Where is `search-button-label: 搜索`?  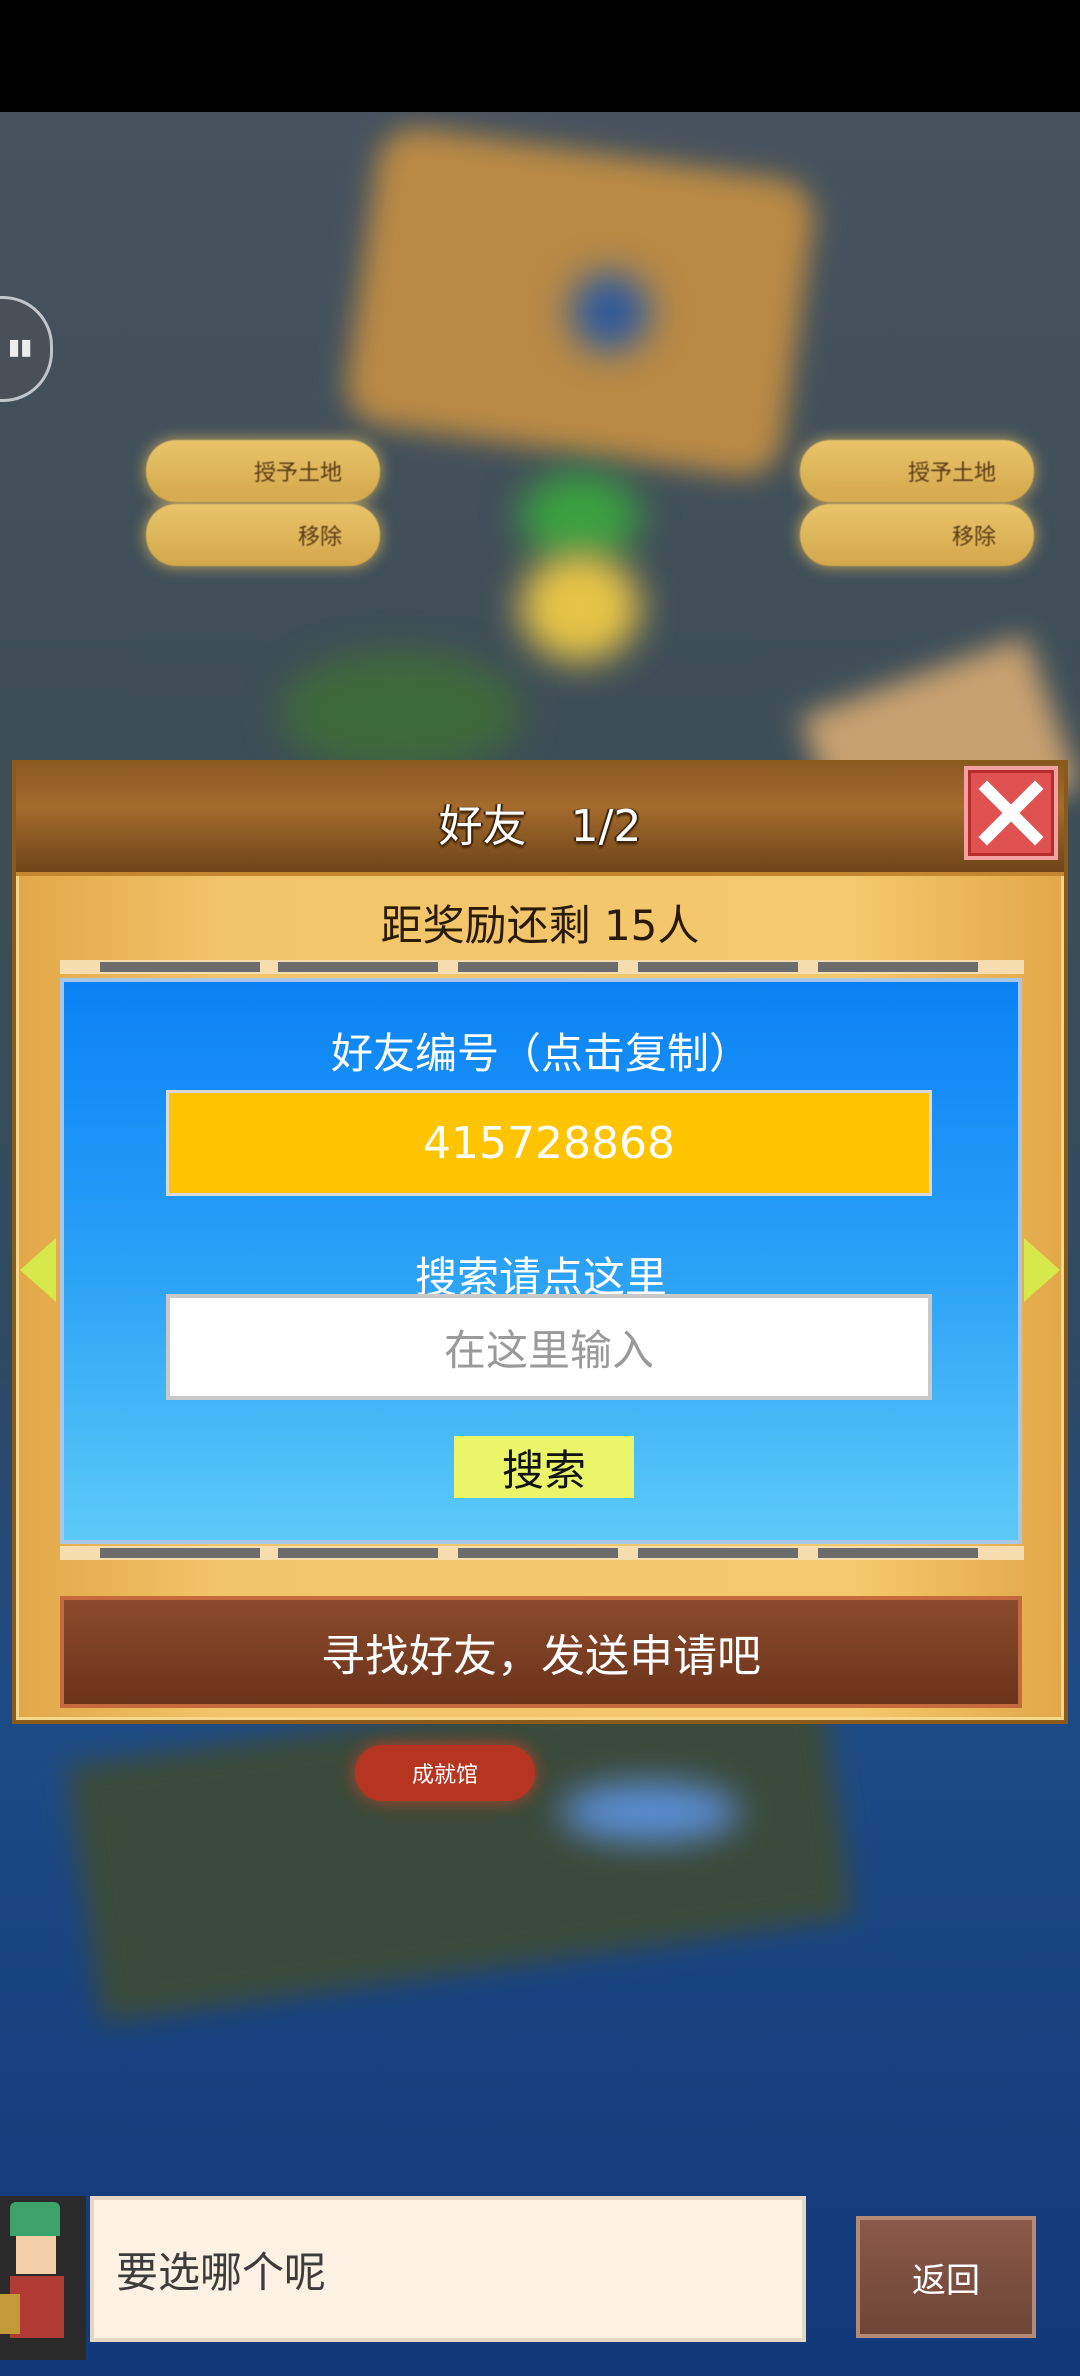 search-button-label: 搜索 is located at coordinates (543, 1470).